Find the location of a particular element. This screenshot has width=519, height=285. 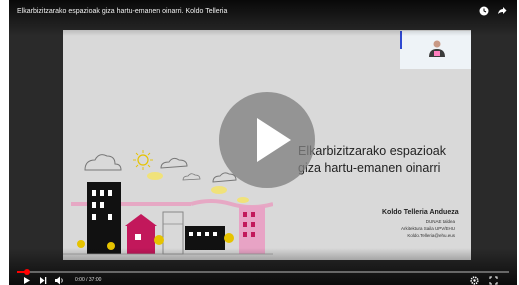

progress-bar is located at coordinates (263, 272).